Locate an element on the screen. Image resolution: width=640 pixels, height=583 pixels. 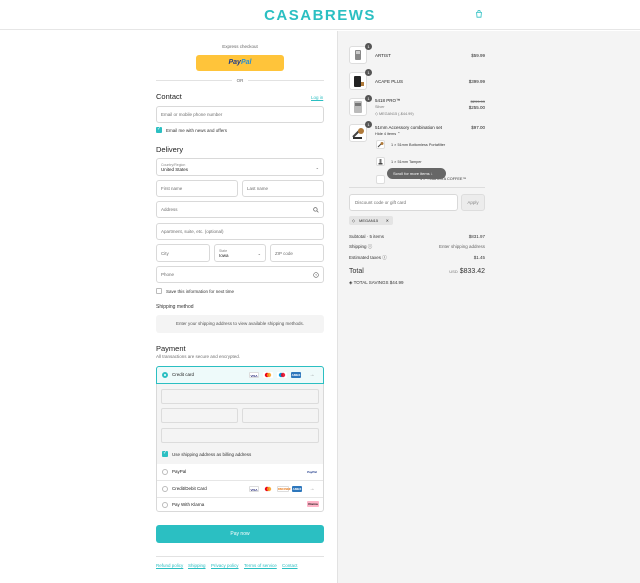
paypal-logo-pal: Pal is located at coordinates (246, 62).